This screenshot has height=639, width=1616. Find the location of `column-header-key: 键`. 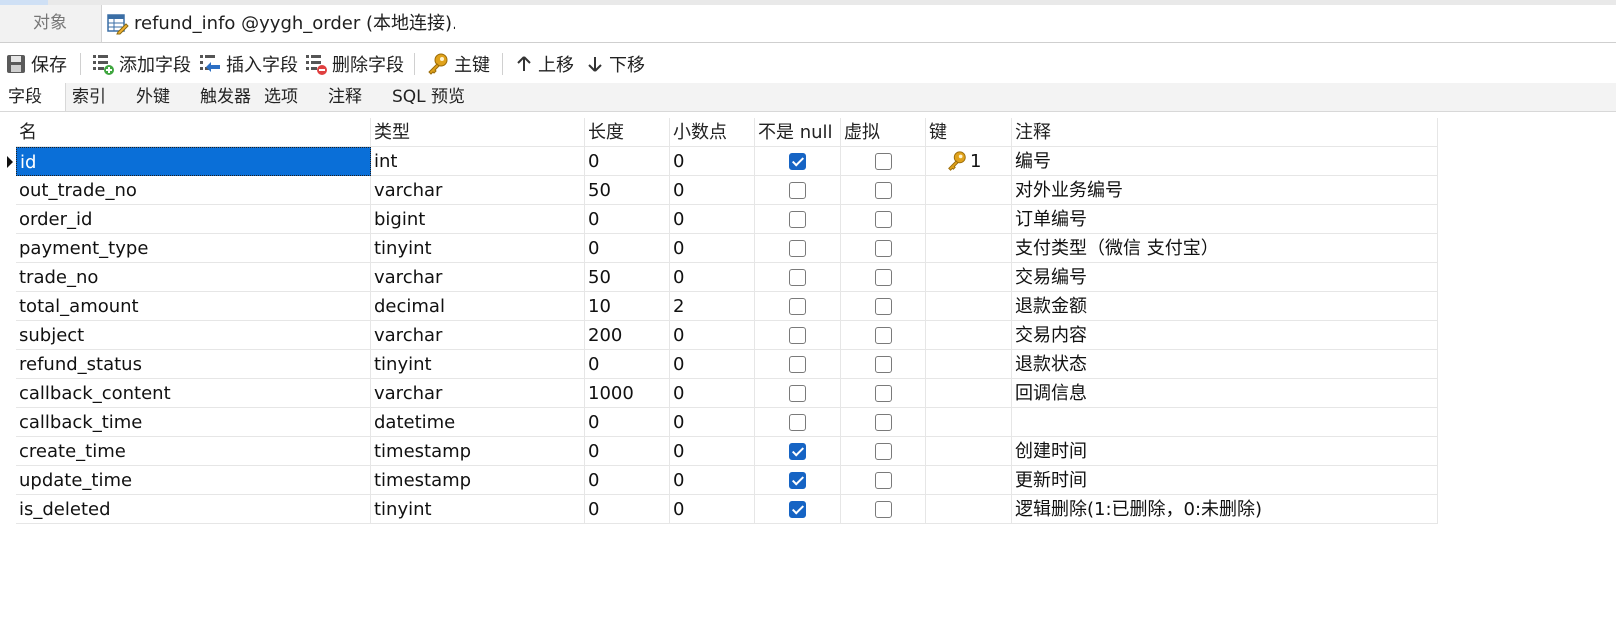

column-header-key: 键 is located at coordinates (969, 132).